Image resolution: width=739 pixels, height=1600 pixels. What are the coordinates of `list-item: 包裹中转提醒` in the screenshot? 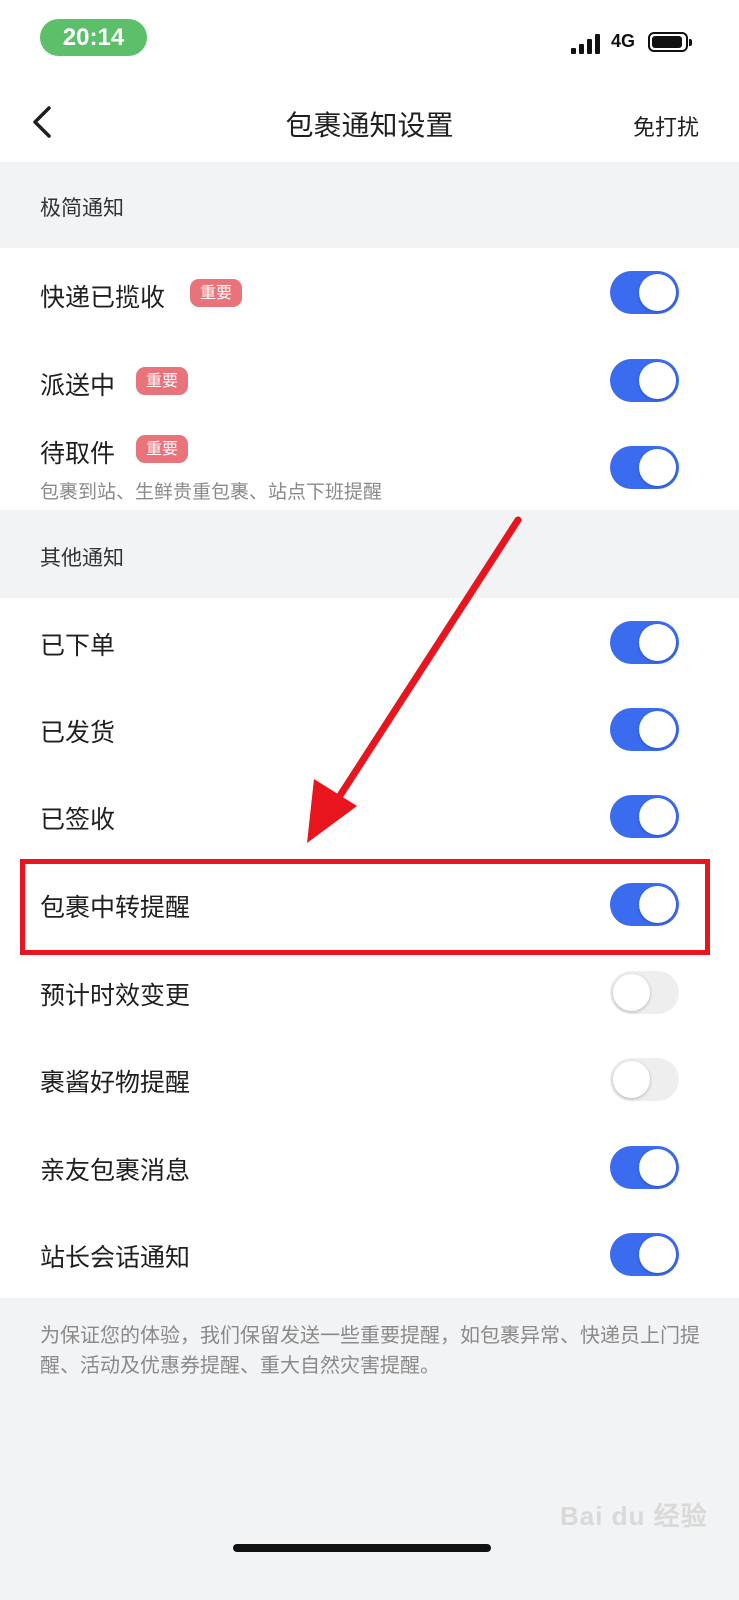 It's located at (369, 904).